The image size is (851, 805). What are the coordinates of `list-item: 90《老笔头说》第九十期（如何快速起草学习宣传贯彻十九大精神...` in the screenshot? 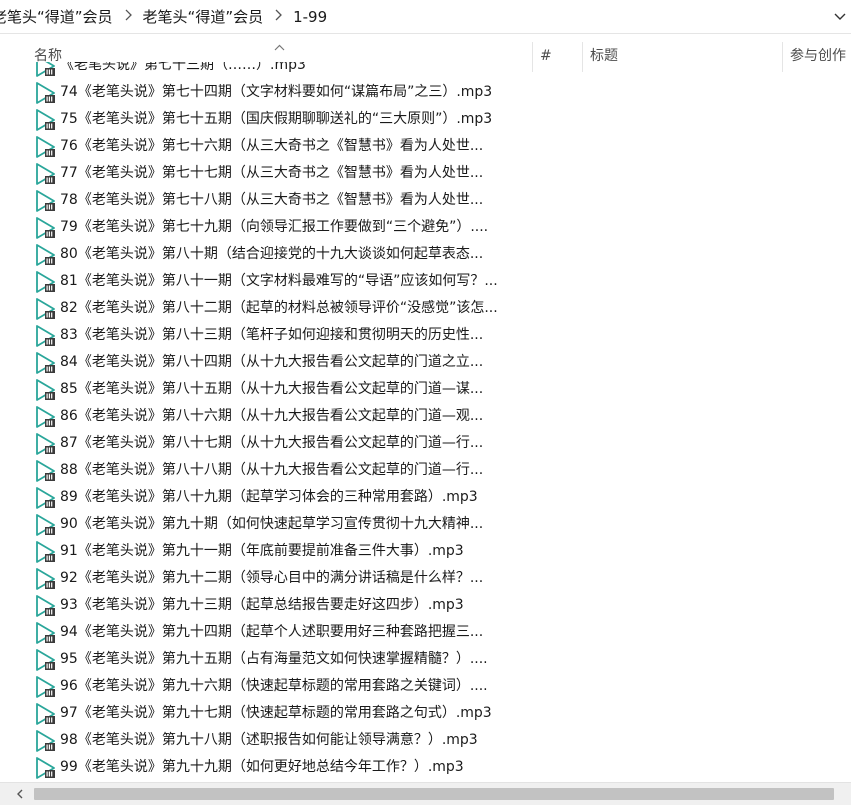 It's located at (425, 524).